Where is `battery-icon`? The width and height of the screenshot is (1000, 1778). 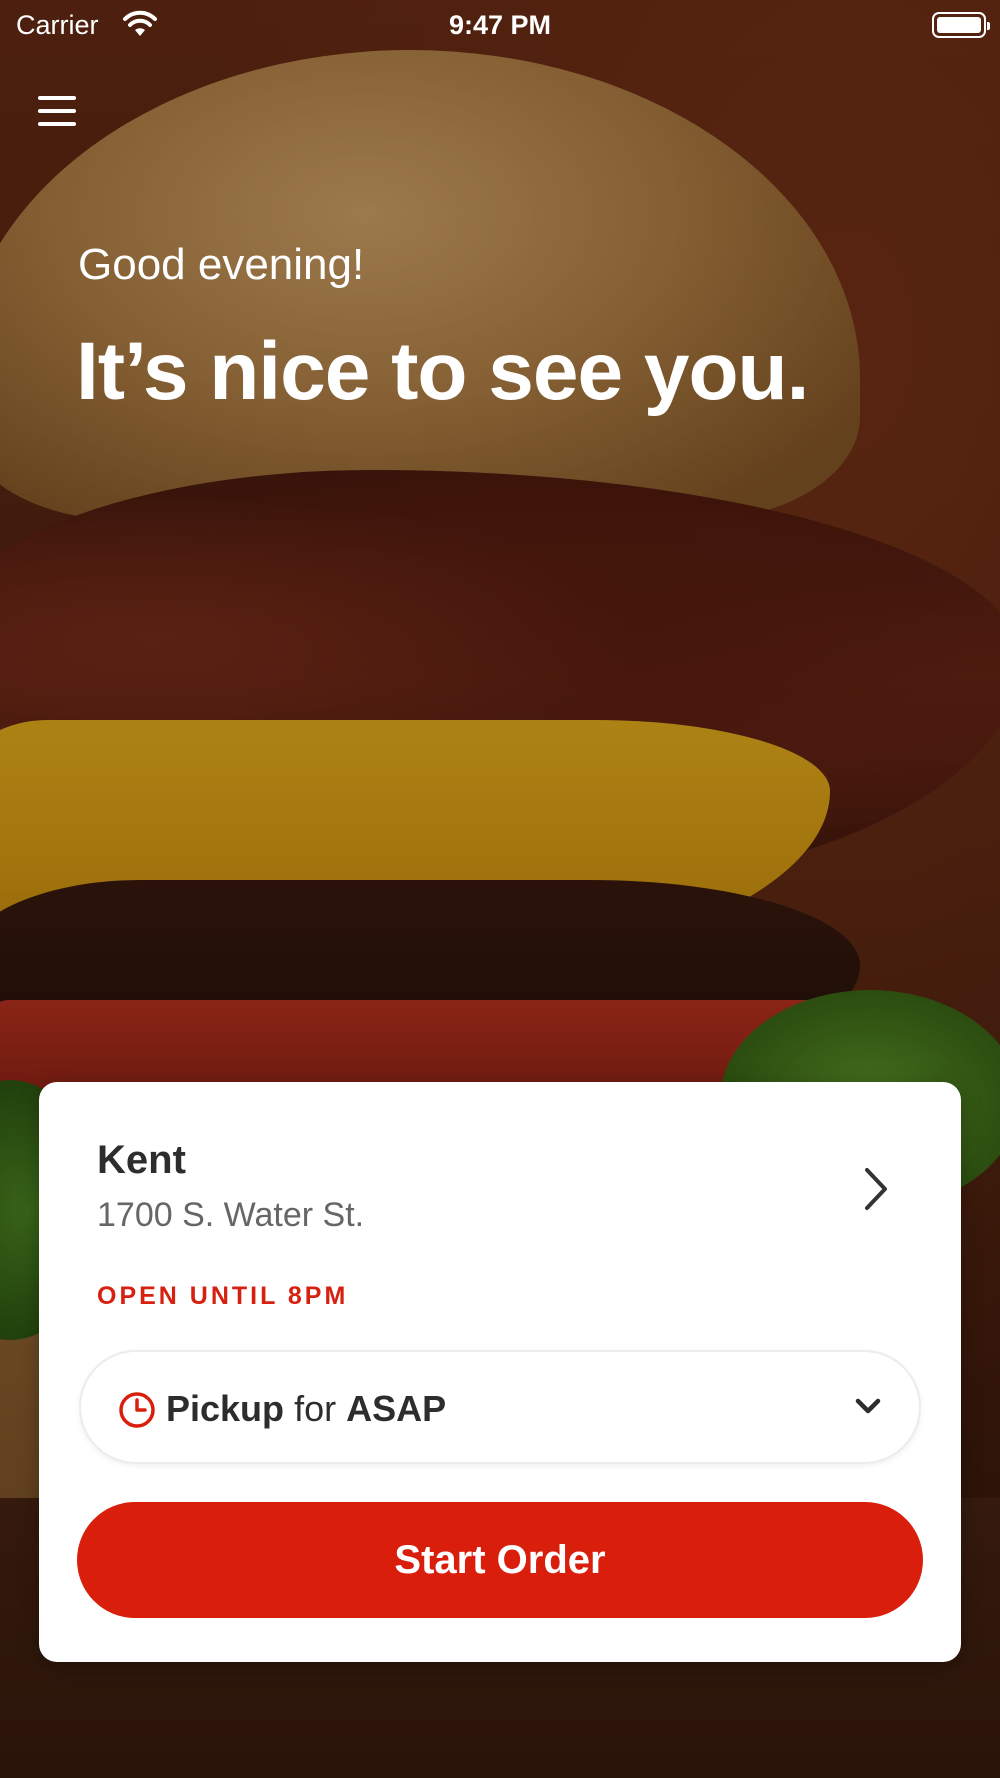 battery-icon is located at coordinates (961, 25).